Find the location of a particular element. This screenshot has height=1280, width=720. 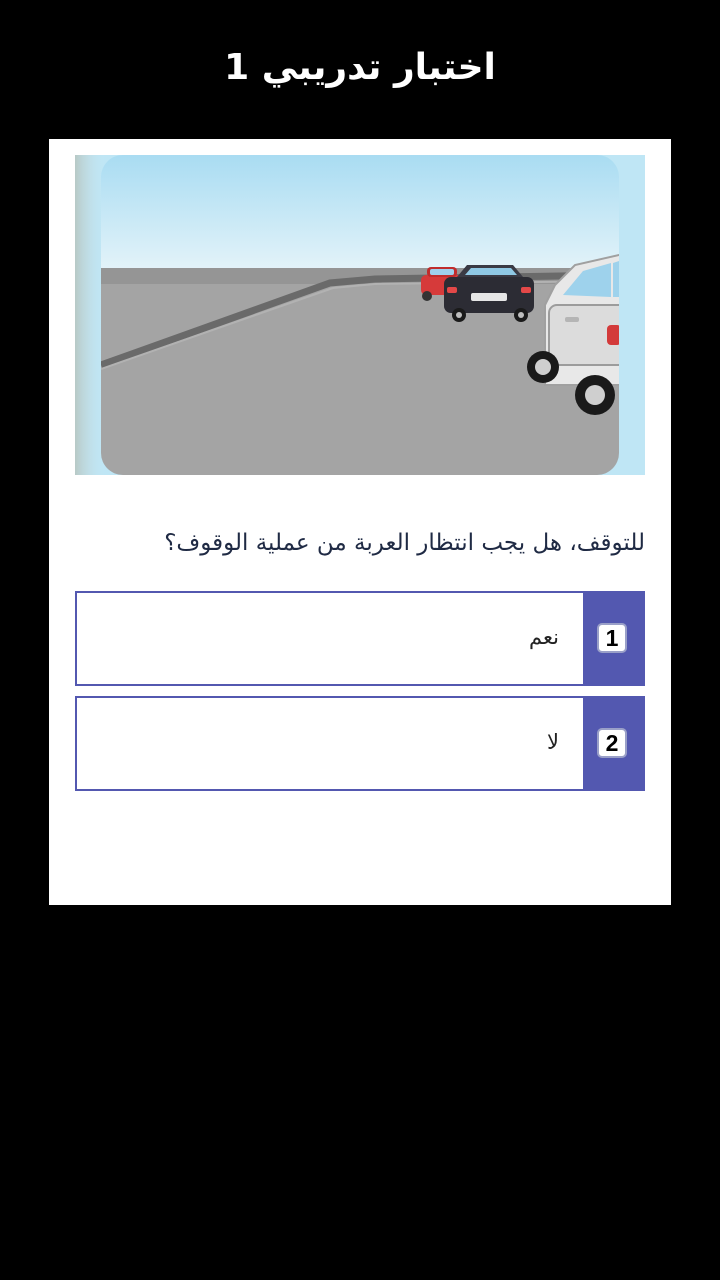

answer-option-1: 1 نعم is located at coordinates (360, 638).